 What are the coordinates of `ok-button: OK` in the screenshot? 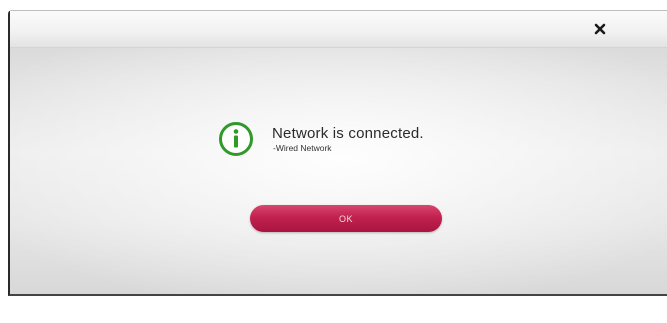 It's located at (346, 218).